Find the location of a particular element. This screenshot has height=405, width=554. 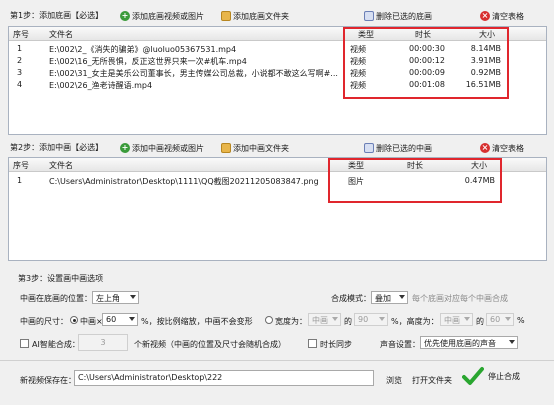

duration-sync-checkbox is located at coordinates (312, 343).